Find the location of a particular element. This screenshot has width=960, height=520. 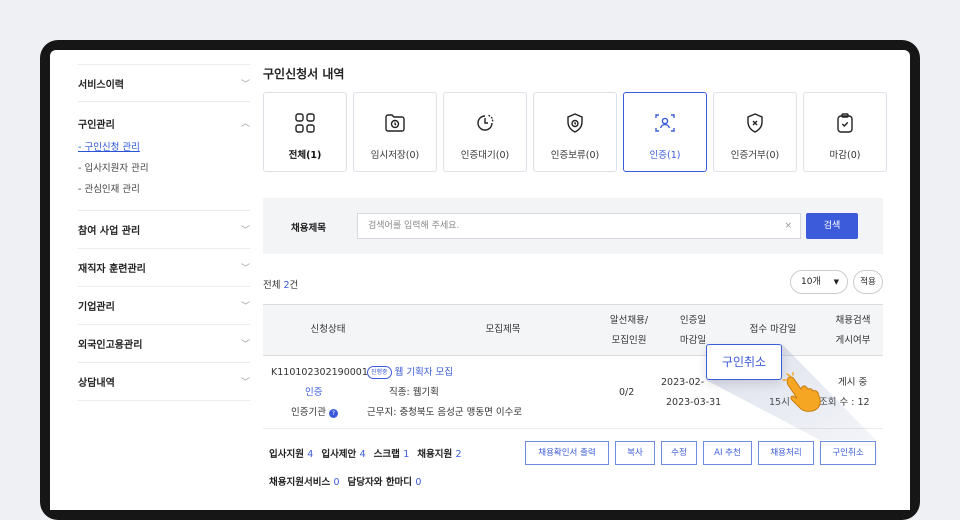

row-agency: 인증기관 ? is located at coordinates (314, 413).